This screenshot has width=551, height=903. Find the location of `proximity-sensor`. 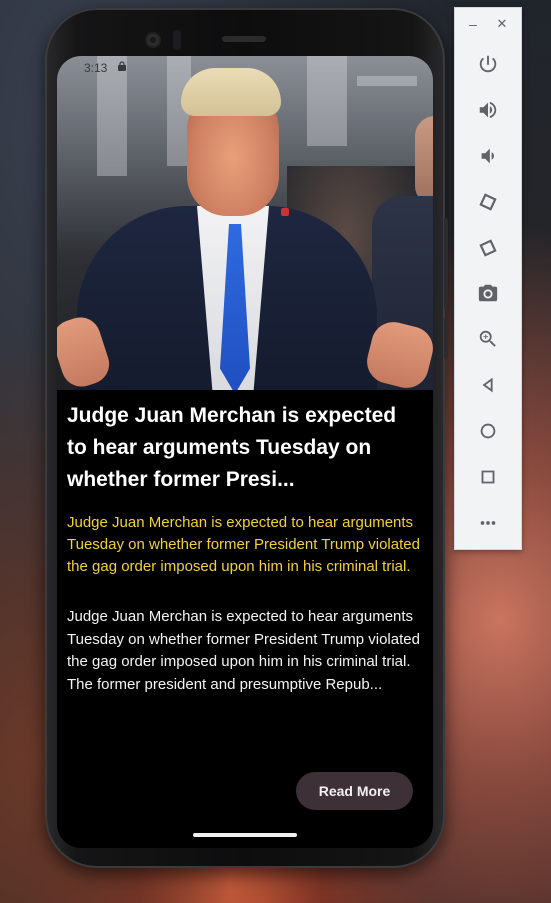

proximity-sensor is located at coordinates (177, 40).